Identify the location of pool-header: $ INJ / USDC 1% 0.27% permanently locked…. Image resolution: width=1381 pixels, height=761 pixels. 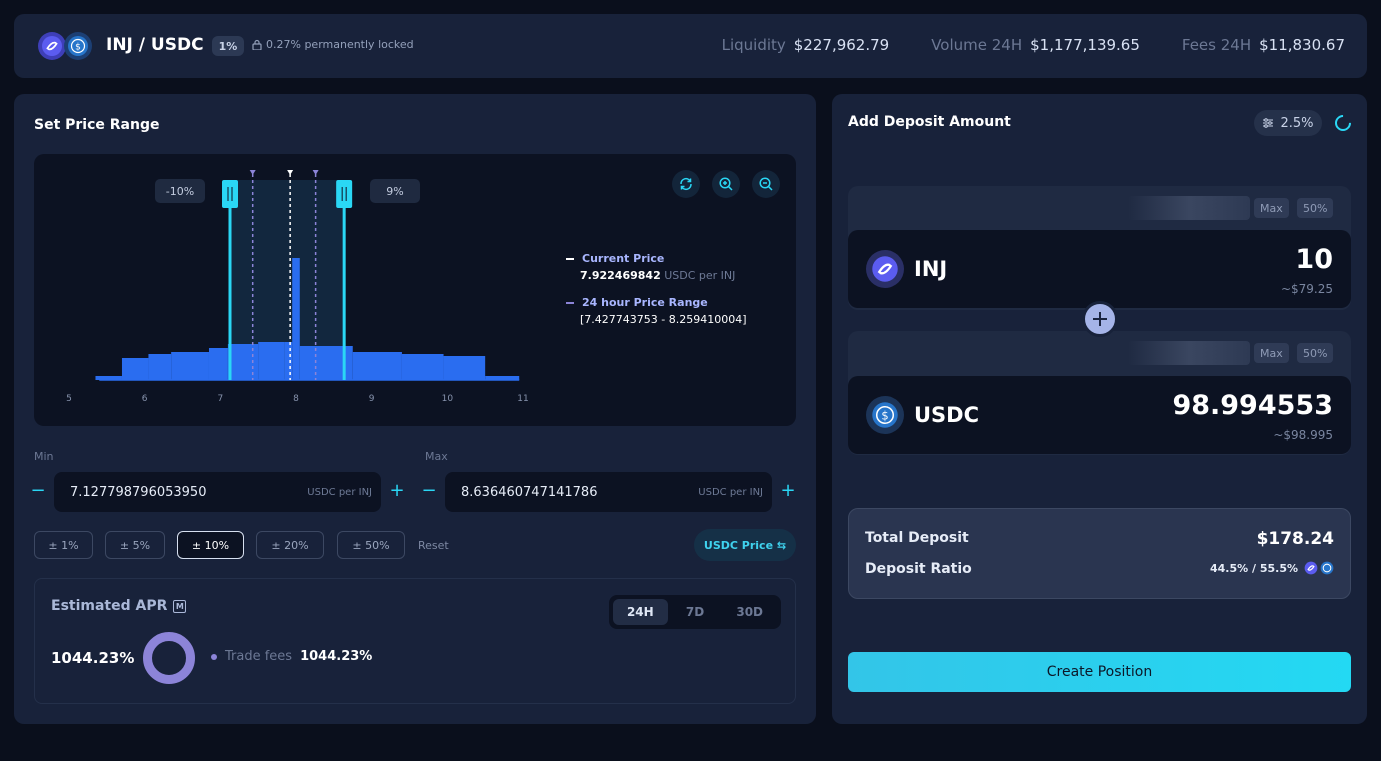
(690, 46).